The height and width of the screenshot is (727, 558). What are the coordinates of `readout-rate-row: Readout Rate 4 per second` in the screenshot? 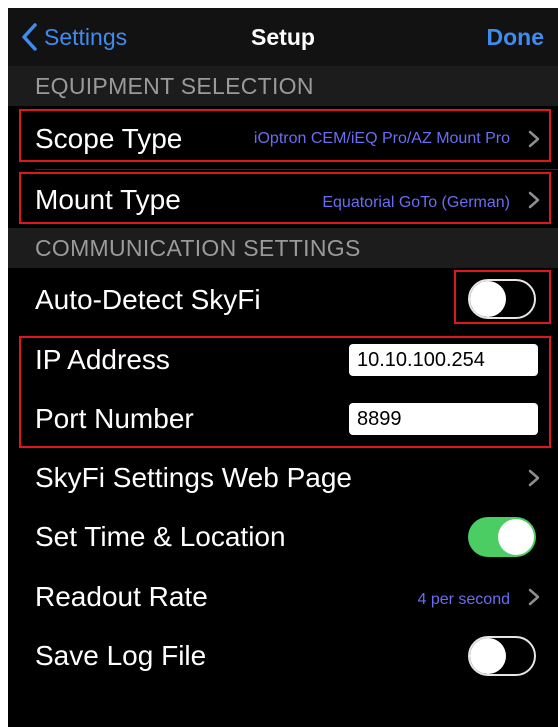 It's located at (283, 596).